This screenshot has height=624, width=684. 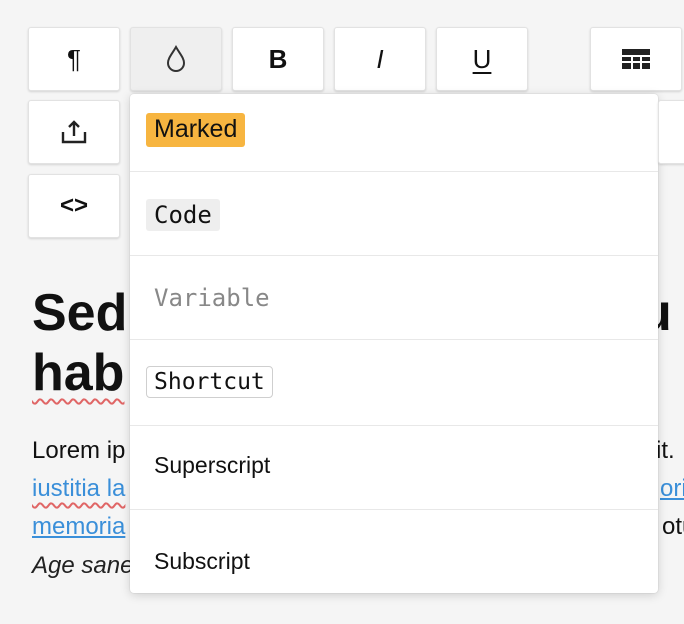 I want to click on menu-item-marked: Marked, so click(x=394, y=132).